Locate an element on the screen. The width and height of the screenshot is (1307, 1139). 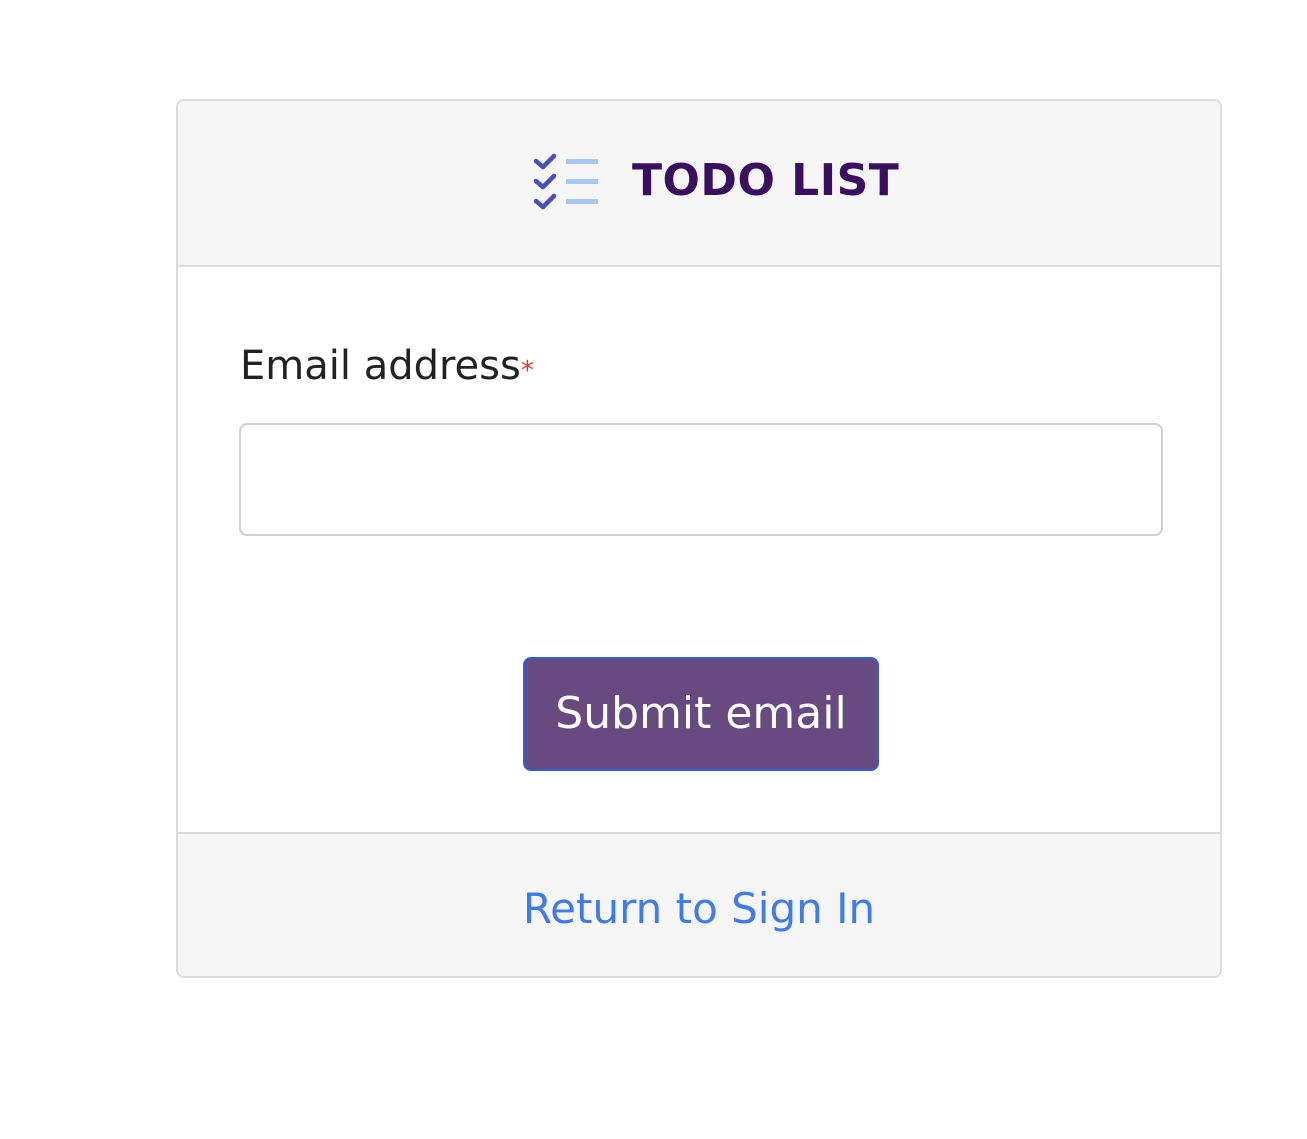
return-to-sign-in-link: Return to Sign In is located at coordinates (699, 909).